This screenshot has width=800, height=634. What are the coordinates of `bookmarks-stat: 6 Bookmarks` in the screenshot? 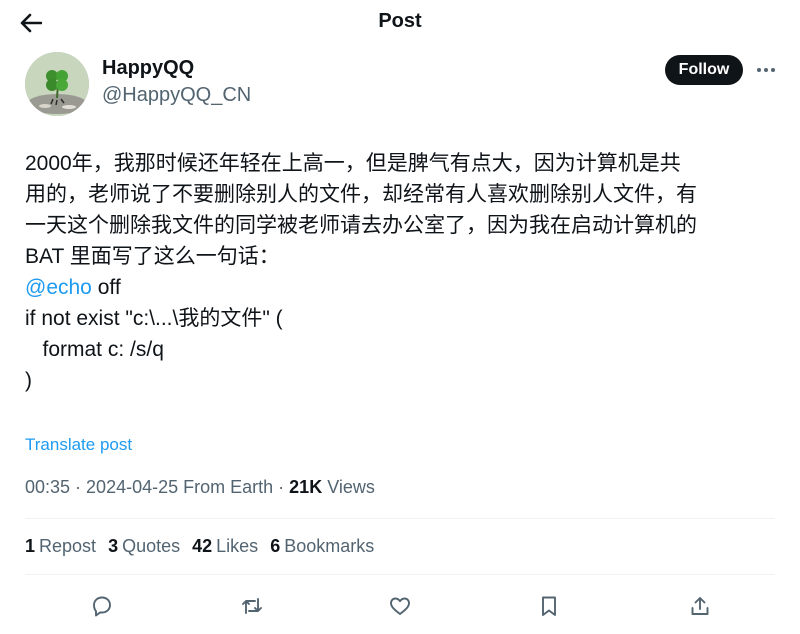 It's located at (322, 546).